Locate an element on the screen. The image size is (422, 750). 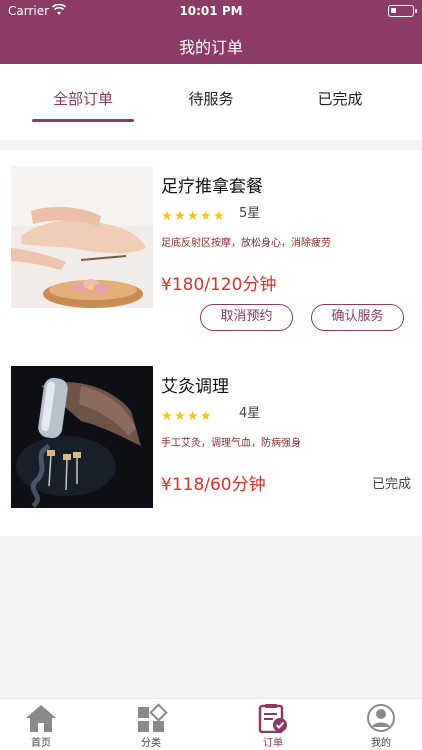
star-rating: ★★★★★ is located at coordinates (193, 214).